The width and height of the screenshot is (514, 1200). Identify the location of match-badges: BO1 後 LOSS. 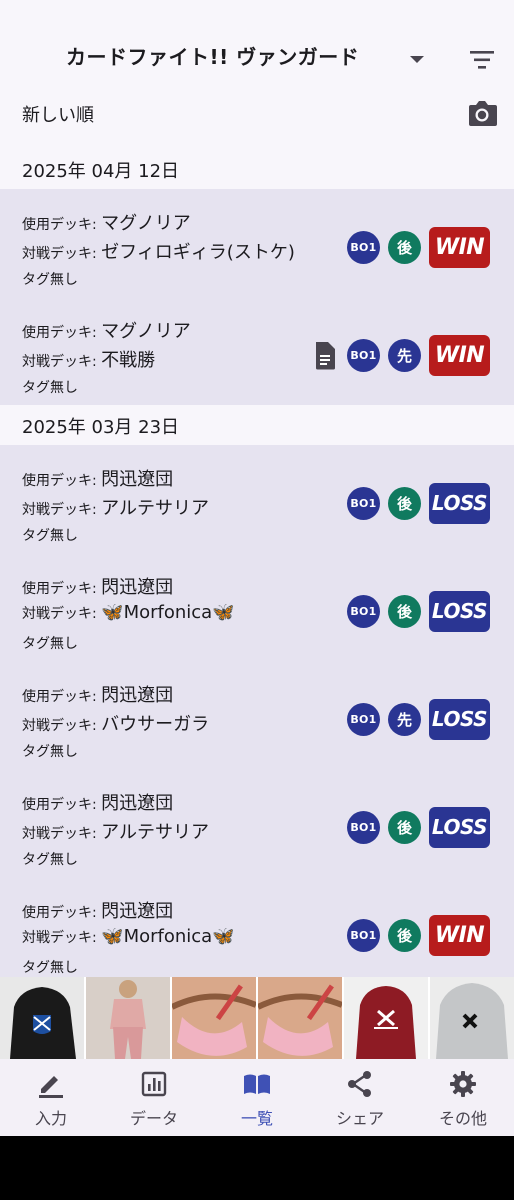
(418, 827).